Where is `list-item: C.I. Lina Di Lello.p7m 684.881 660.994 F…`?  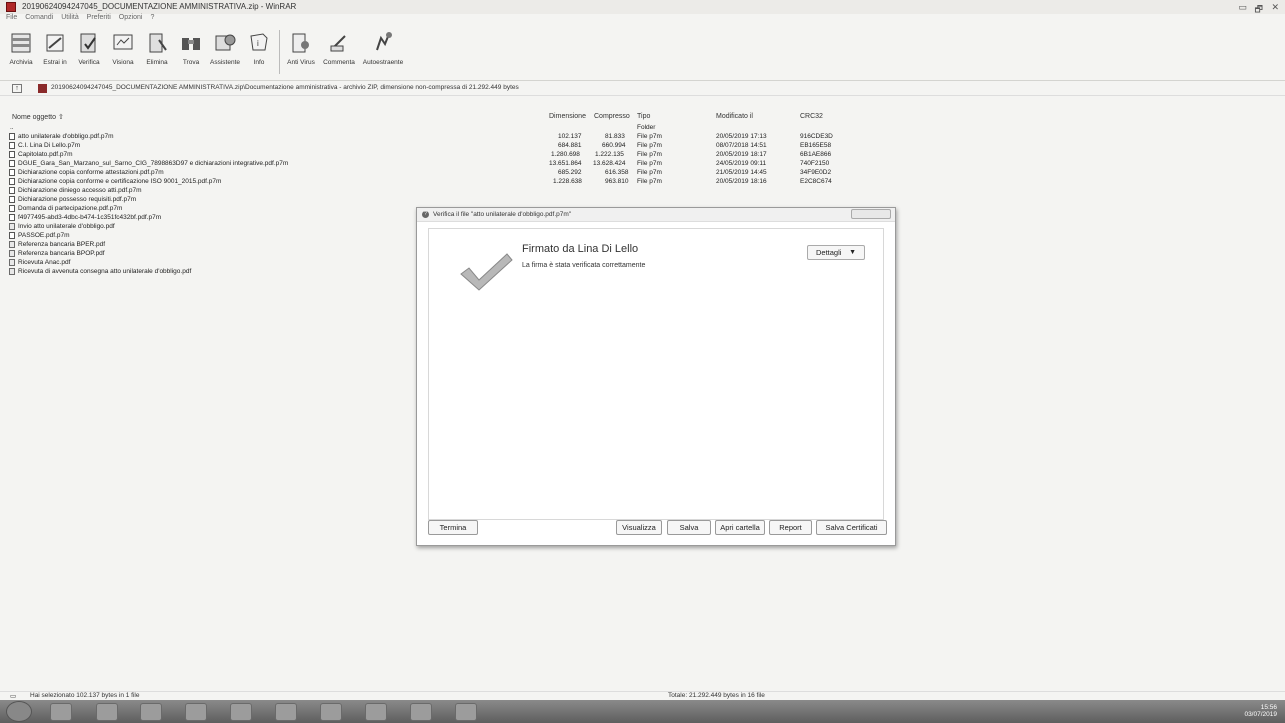
list-item: C.I. Lina Di Lello.p7m 684.881 660.994 F… is located at coordinates (450, 146).